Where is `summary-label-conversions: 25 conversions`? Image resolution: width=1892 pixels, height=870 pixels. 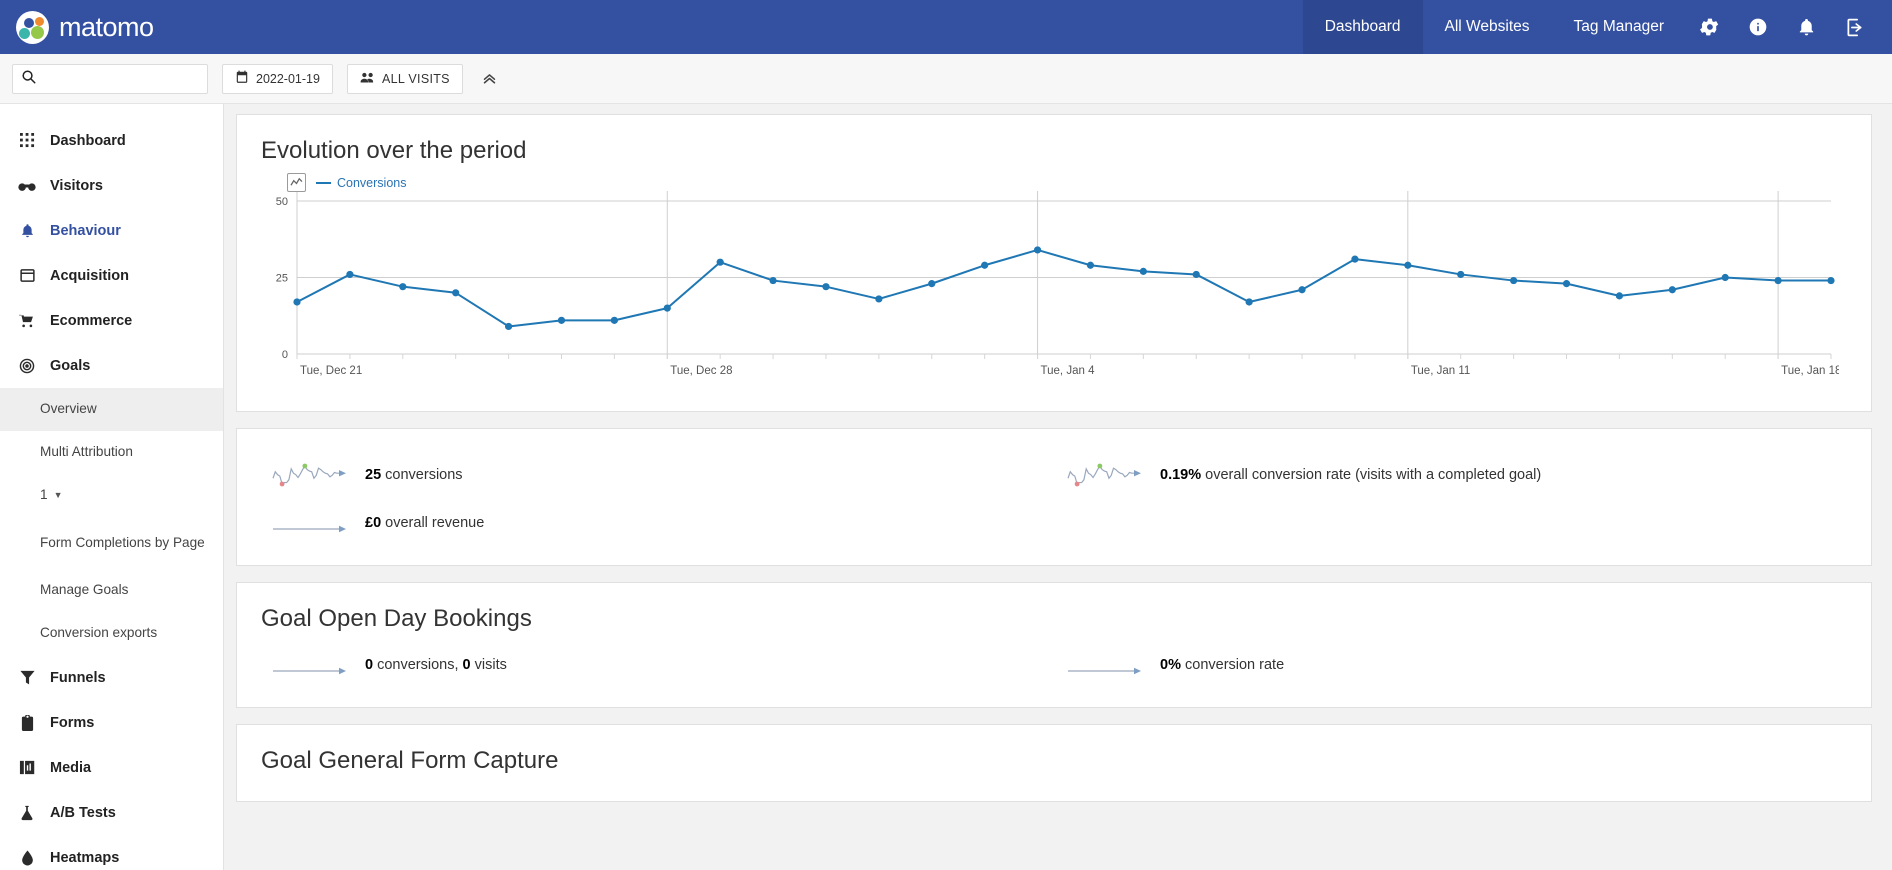
summary-label-conversions: 25 conversions is located at coordinates (414, 475).